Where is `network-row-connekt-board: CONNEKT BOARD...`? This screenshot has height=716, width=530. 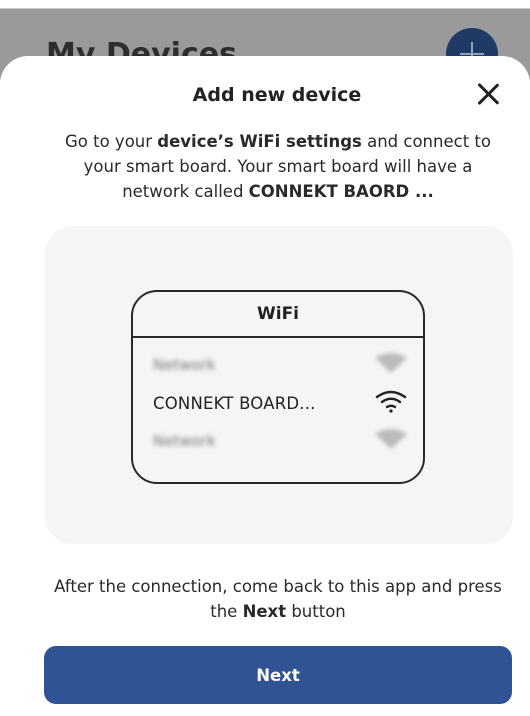 network-row-connekt-board: CONNEKT BOARD... is located at coordinates (280, 403).